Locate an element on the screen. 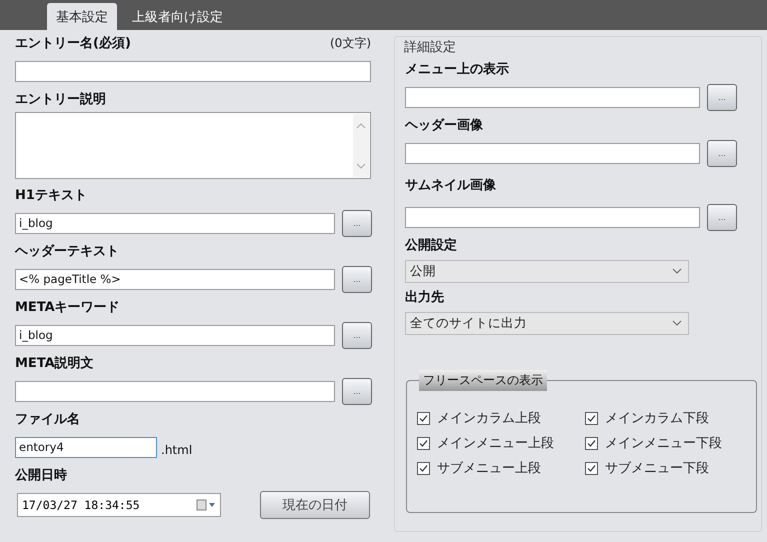  checkbox: メインメニュー下段 is located at coordinates (670, 443).